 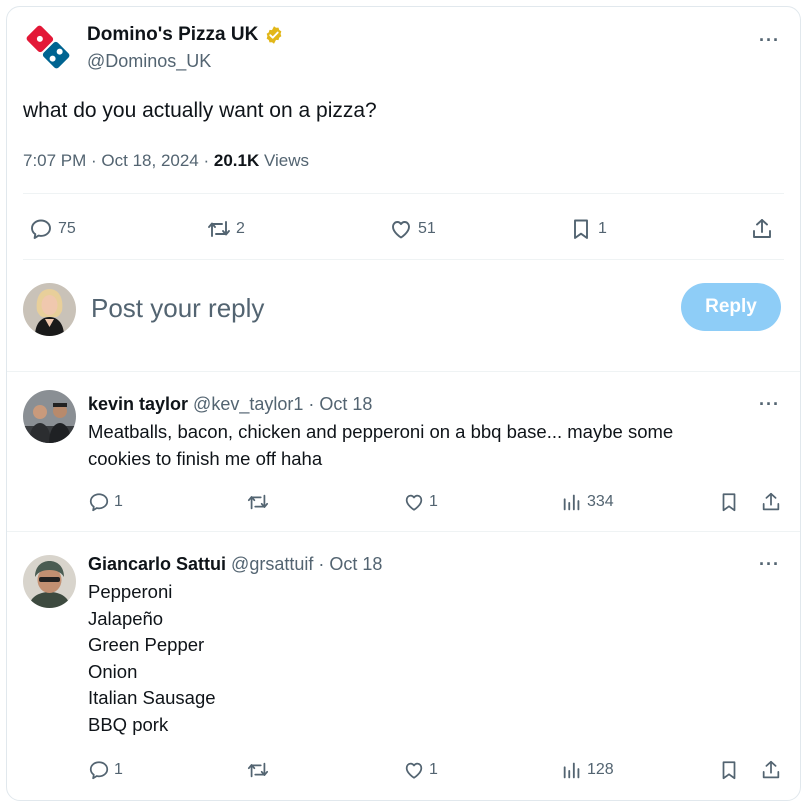 I want to click on like-count: 51, so click(x=427, y=228).